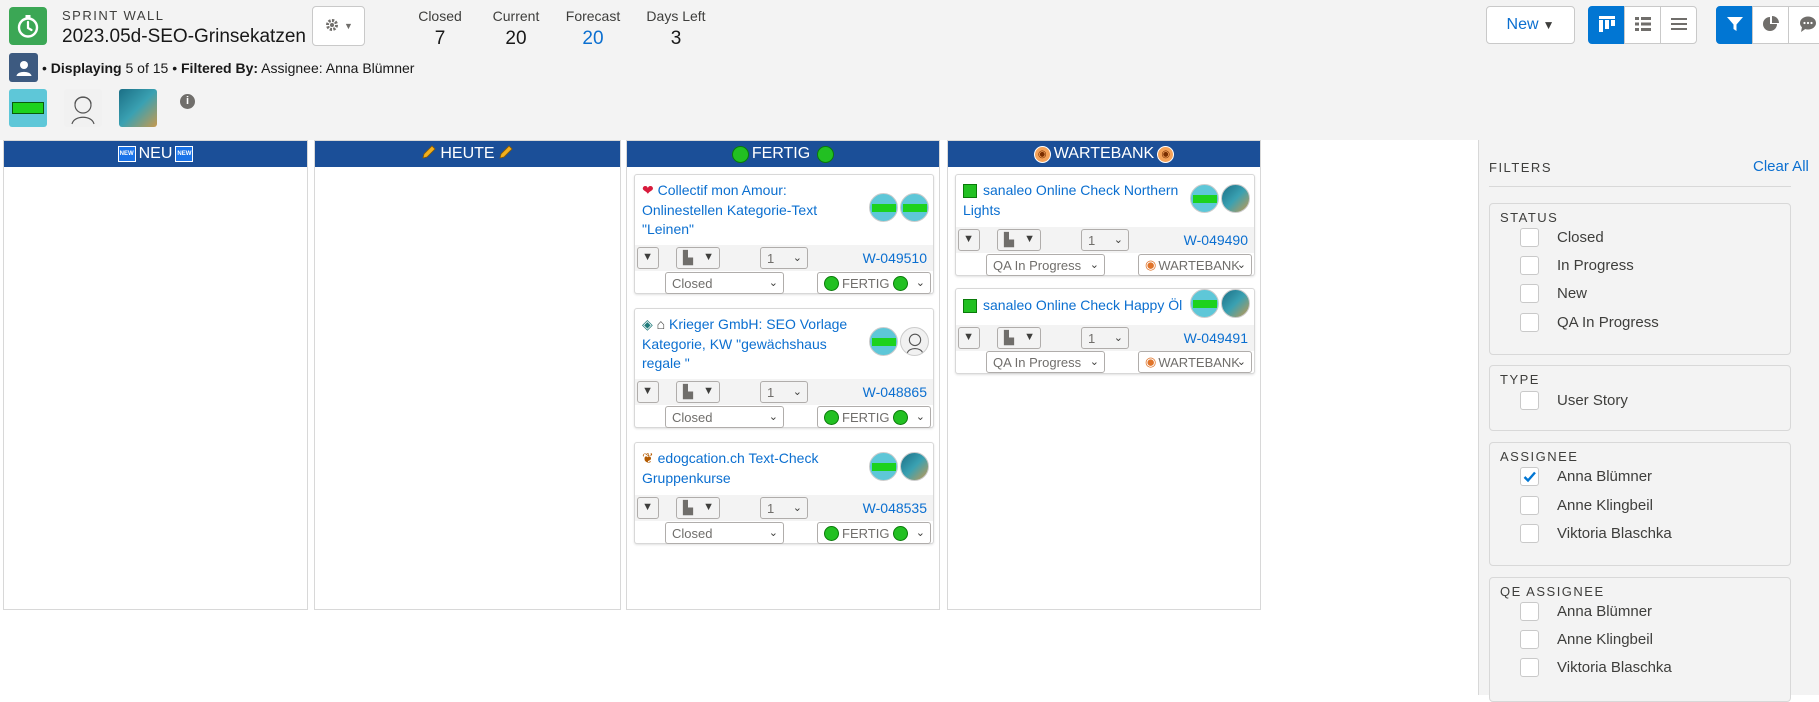 This screenshot has height=702, width=1819. I want to click on card-title: sanaleo Online Check Northern Lights, so click(1073, 200).